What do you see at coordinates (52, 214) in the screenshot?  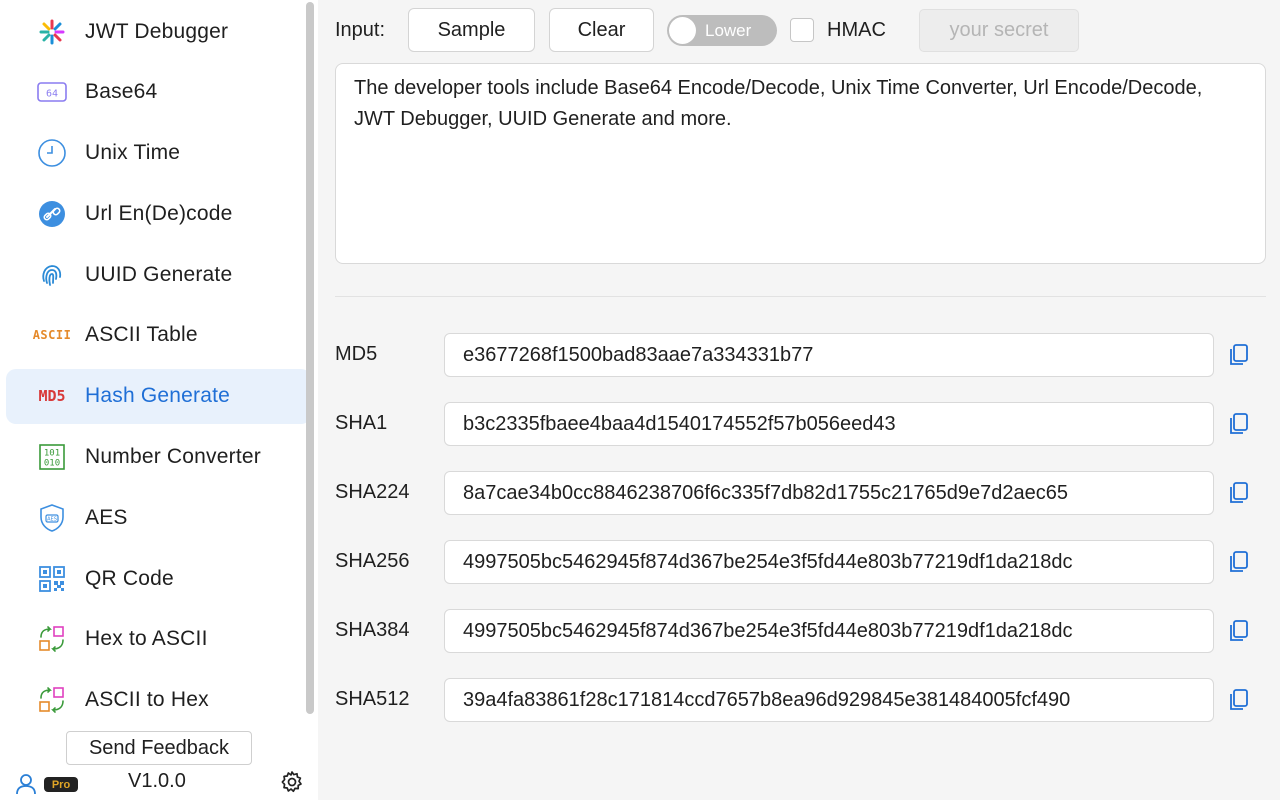 I see `link-icon` at bounding box center [52, 214].